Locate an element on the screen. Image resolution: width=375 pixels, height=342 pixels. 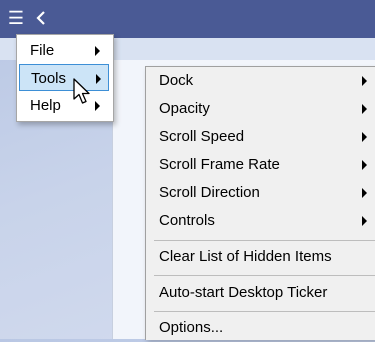
chevron-left-icon is located at coordinates (41, 18).